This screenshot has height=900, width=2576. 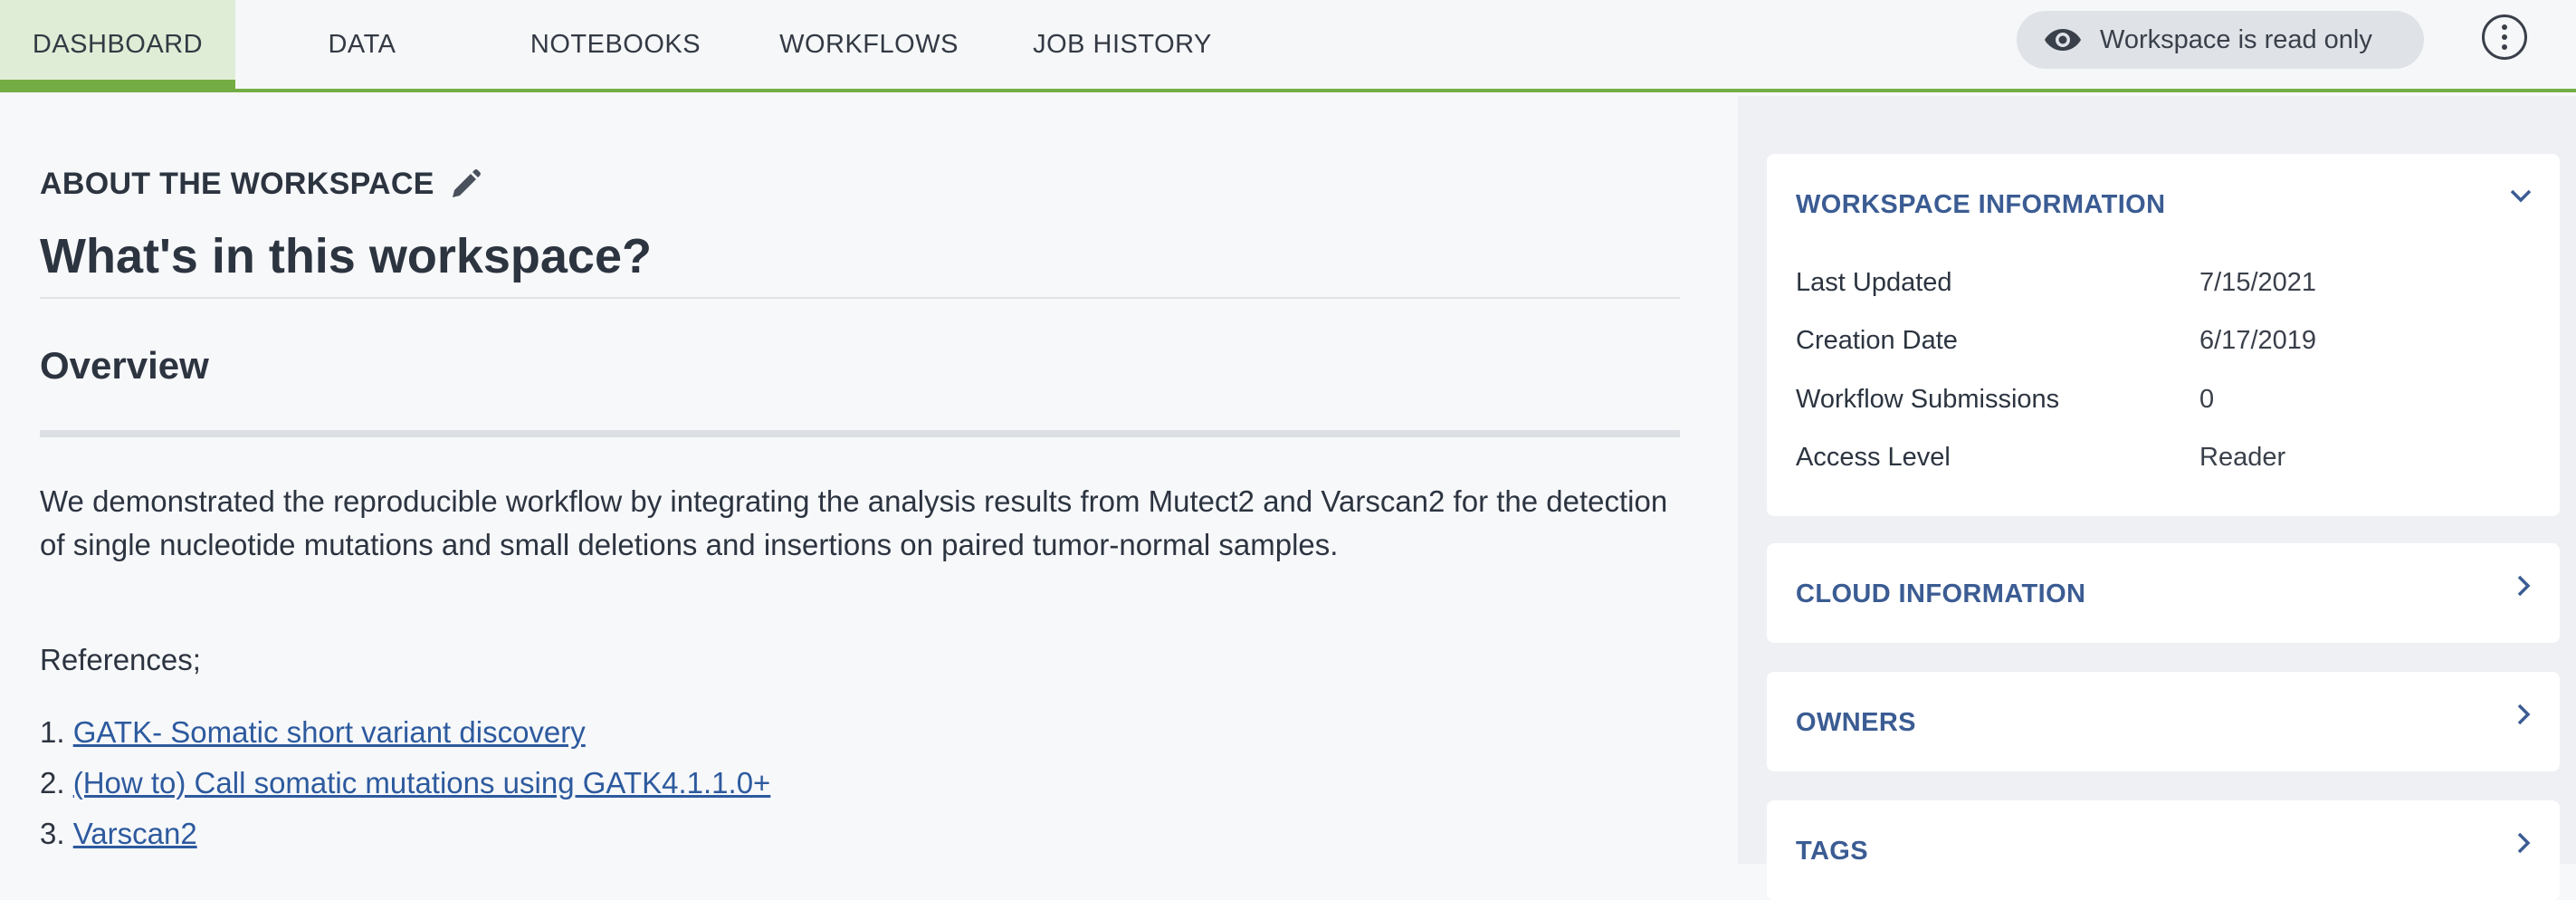 I want to click on tab-workflows: WORKFLOWS, so click(x=869, y=44).